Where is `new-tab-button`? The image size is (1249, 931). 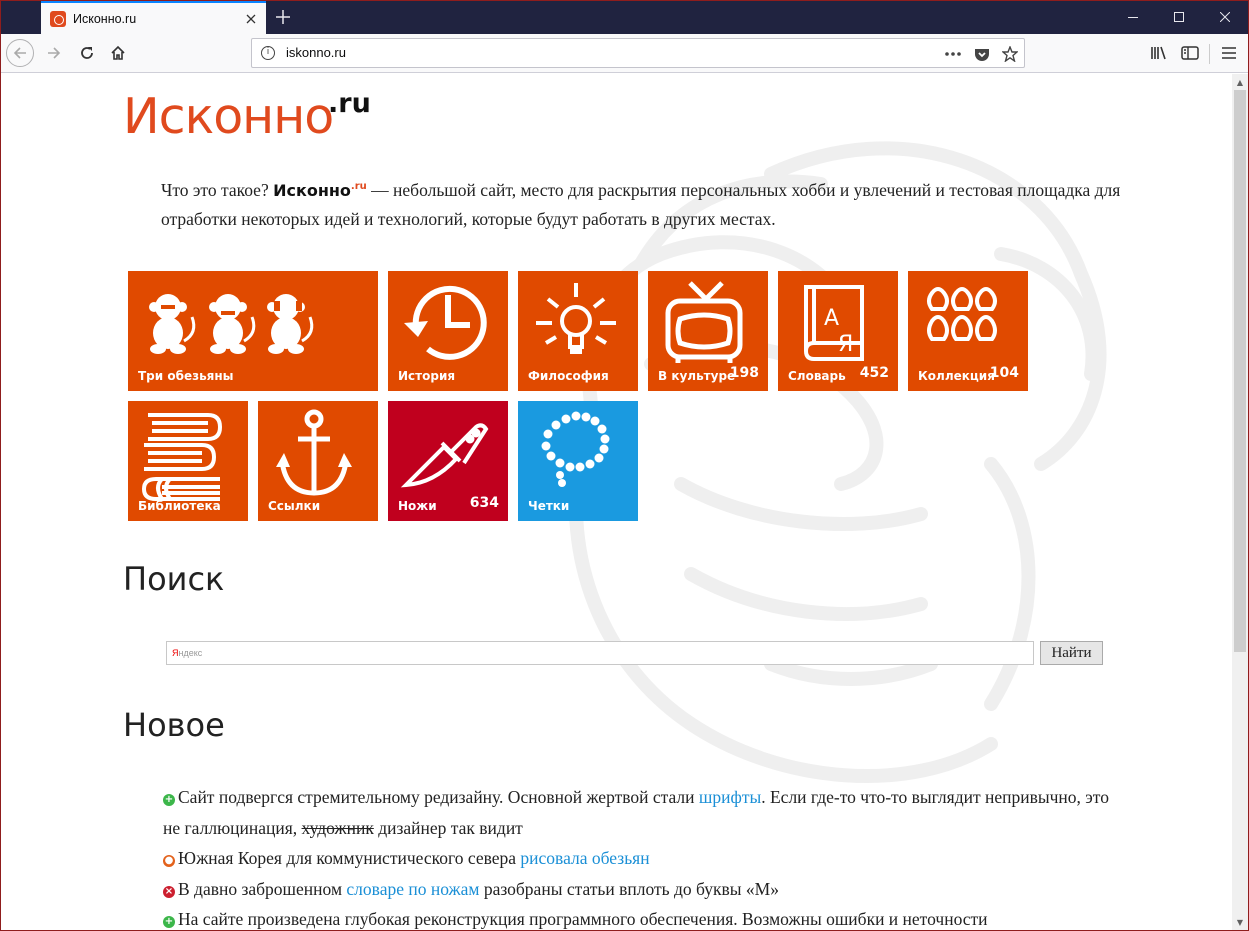
new-tab-button is located at coordinates (283, 17).